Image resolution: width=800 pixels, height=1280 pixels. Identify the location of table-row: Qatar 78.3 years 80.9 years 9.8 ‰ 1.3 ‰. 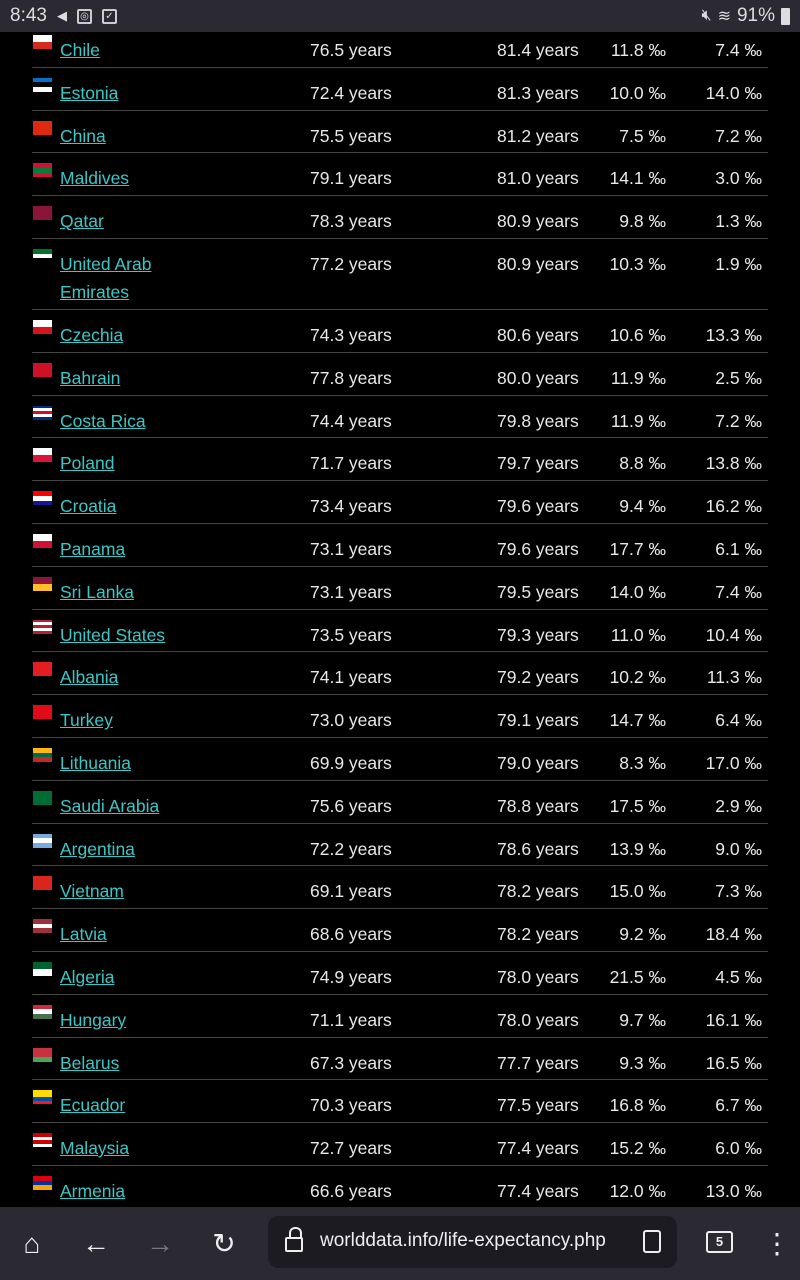
(400, 217).